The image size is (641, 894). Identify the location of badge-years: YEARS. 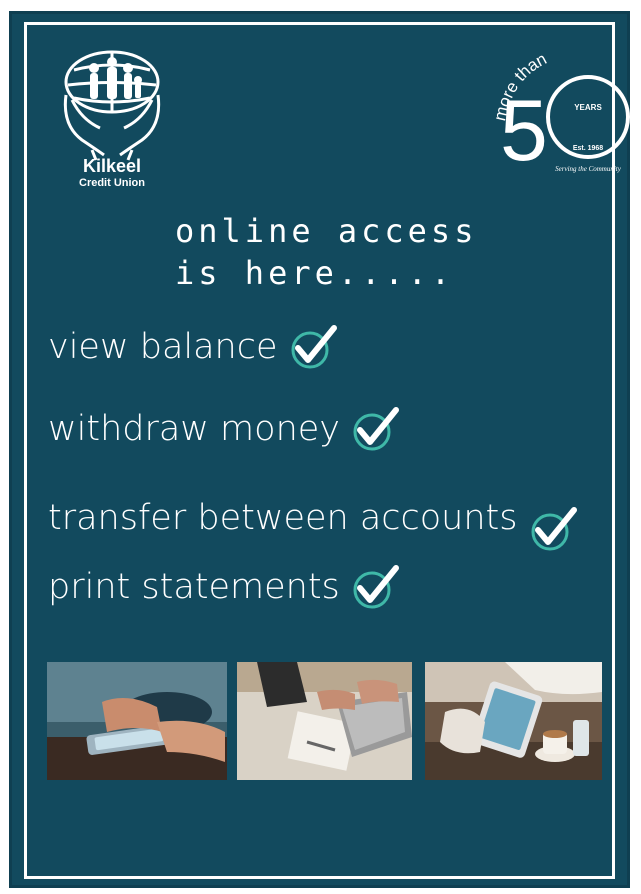
(588, 107).